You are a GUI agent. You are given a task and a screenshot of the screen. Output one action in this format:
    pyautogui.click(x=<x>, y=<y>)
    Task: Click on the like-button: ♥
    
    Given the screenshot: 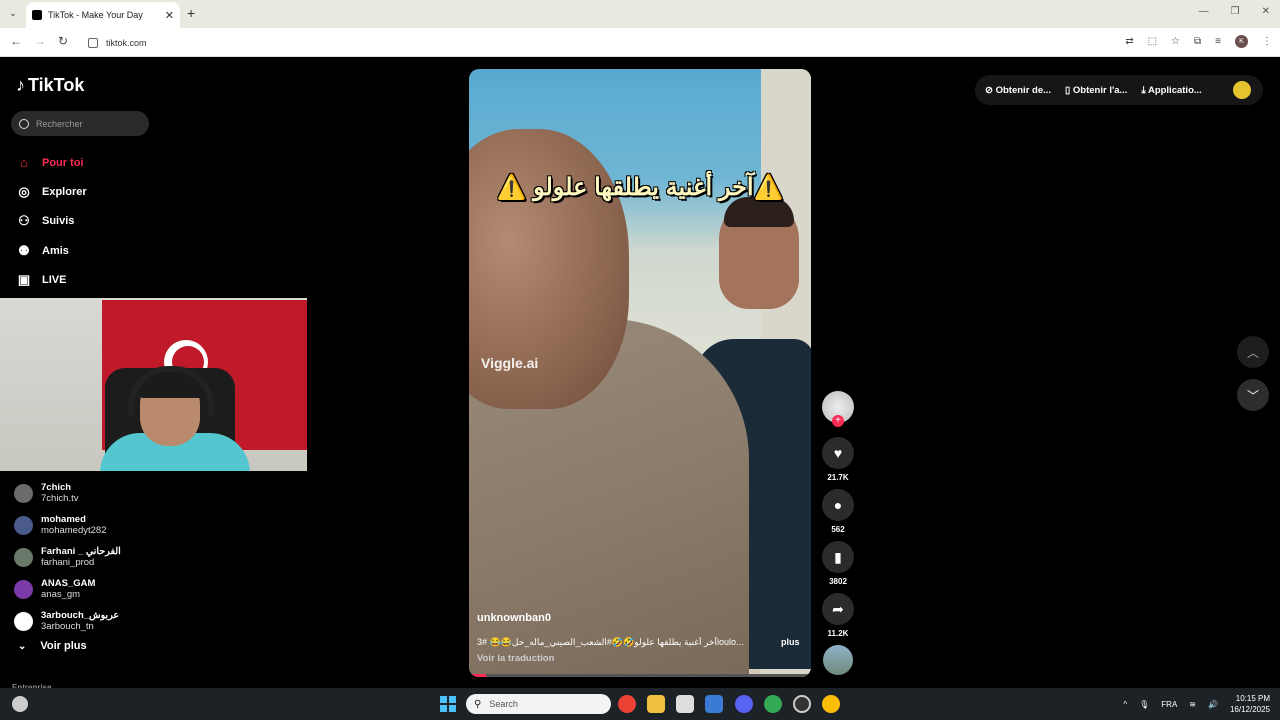 What is the action you would take?
    pyautogui.click(x=838, y=453)
    